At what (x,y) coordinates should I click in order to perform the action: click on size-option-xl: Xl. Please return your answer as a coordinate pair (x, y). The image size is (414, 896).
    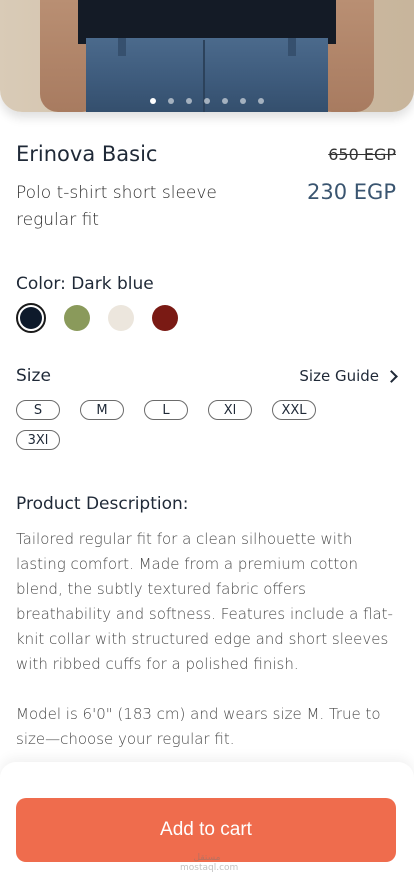
    Looking at the image, I should click on (230, 410).